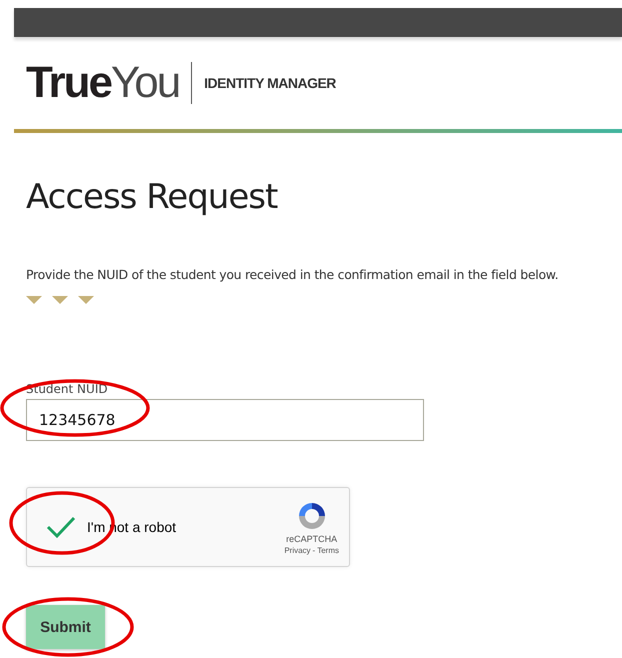 Image resolution: width=622 pixels, height=658 pixels. Describe the element at coordinates (328, 550) in the screenshot. I see `footer-link: Terms` at that location.